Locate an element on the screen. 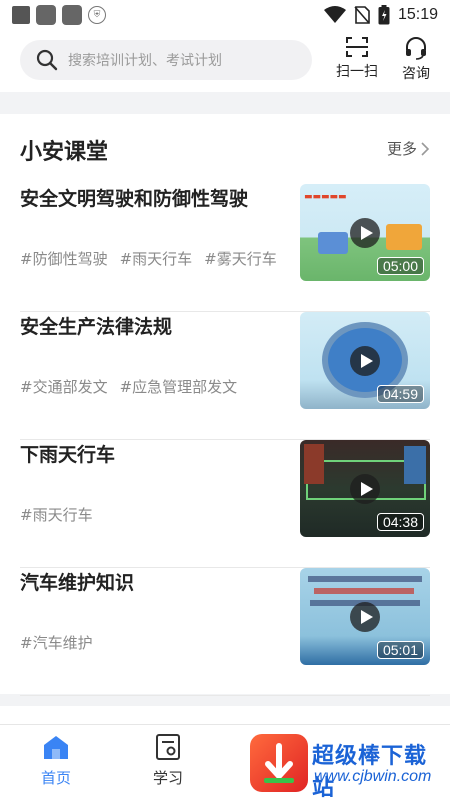 This screenshot has height=800, width=450. watermark: 超级棒下载站 www.cjbwin.com is located at coordinates (348, 767).